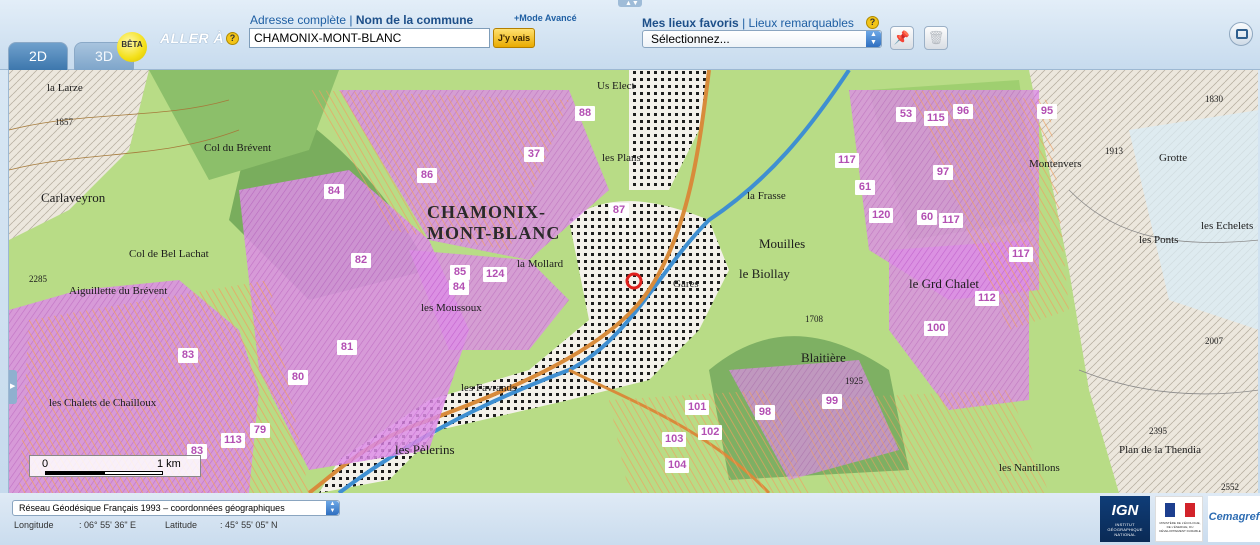  What do you see at coordinates (108, 525) in the screenshot?
I see `longitude-value: : 06° 55' 36" E` at bounding box center [108, 525].